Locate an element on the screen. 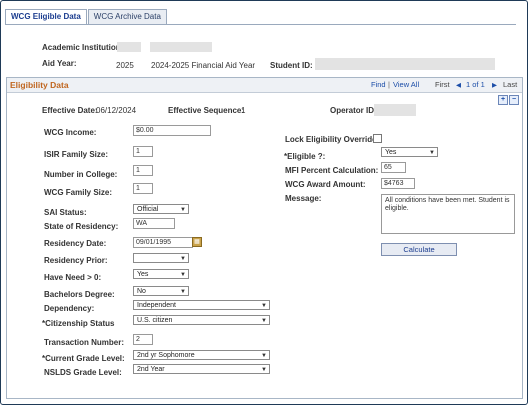  lock-eligibility-override-checkbox is located at coordinates (377, 138).